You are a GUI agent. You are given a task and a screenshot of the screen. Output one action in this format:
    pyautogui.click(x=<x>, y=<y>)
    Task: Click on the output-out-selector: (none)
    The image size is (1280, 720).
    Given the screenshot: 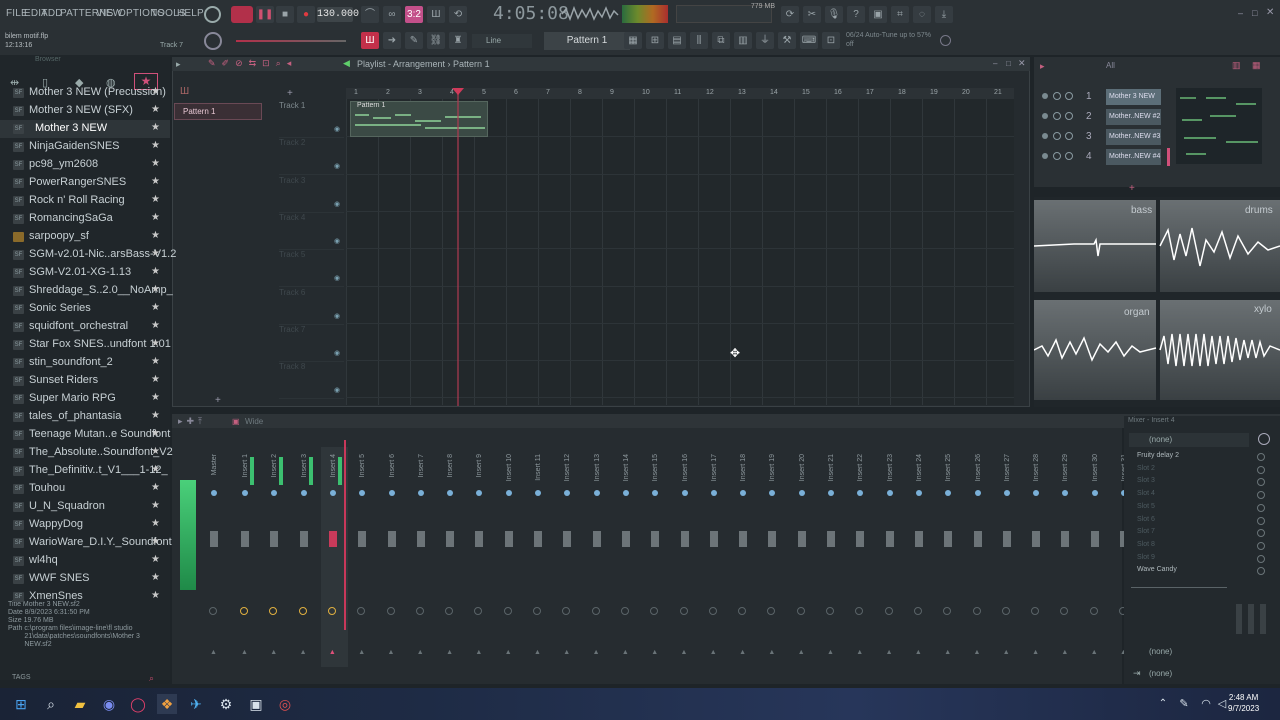 What is the action you would take?
    pyautogui.click(x=1160, y=673)
    